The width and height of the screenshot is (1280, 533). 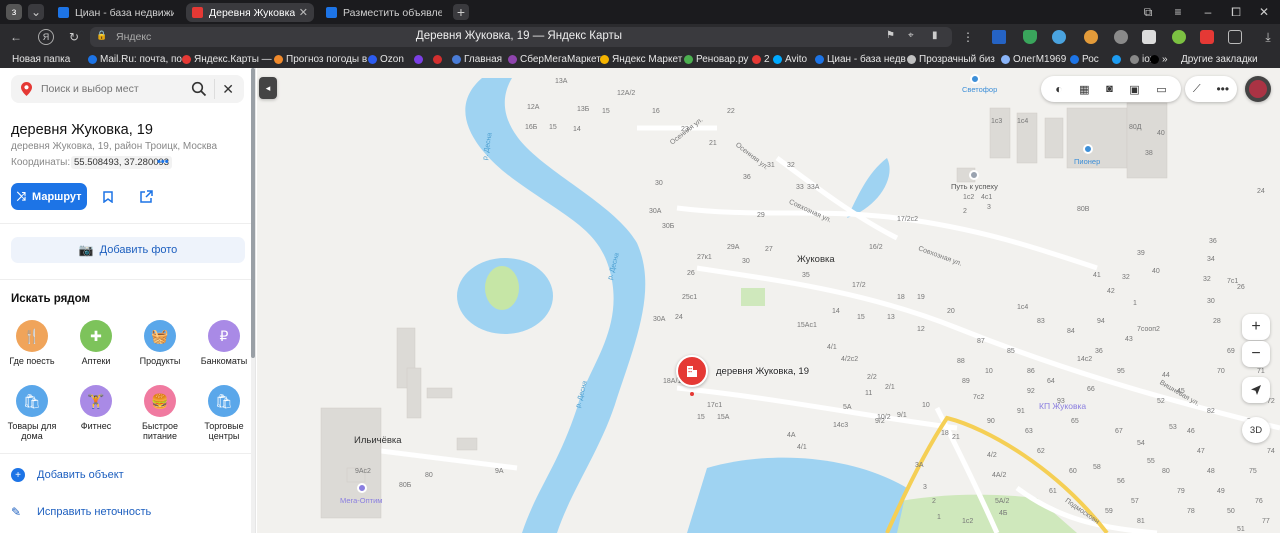 What do you see at coordinates (92, 59) in the screenshot?
I see `bookmark-favicon-icon` at bounding box center [92, 59].